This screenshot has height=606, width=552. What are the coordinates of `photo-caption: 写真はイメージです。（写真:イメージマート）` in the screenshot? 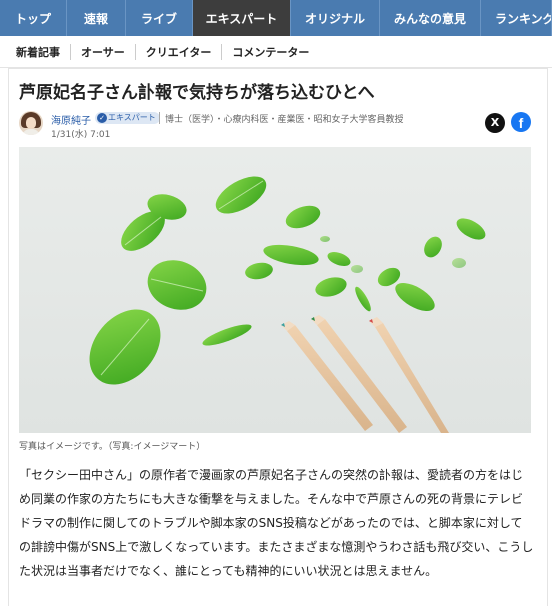 It's located at (112, 447).